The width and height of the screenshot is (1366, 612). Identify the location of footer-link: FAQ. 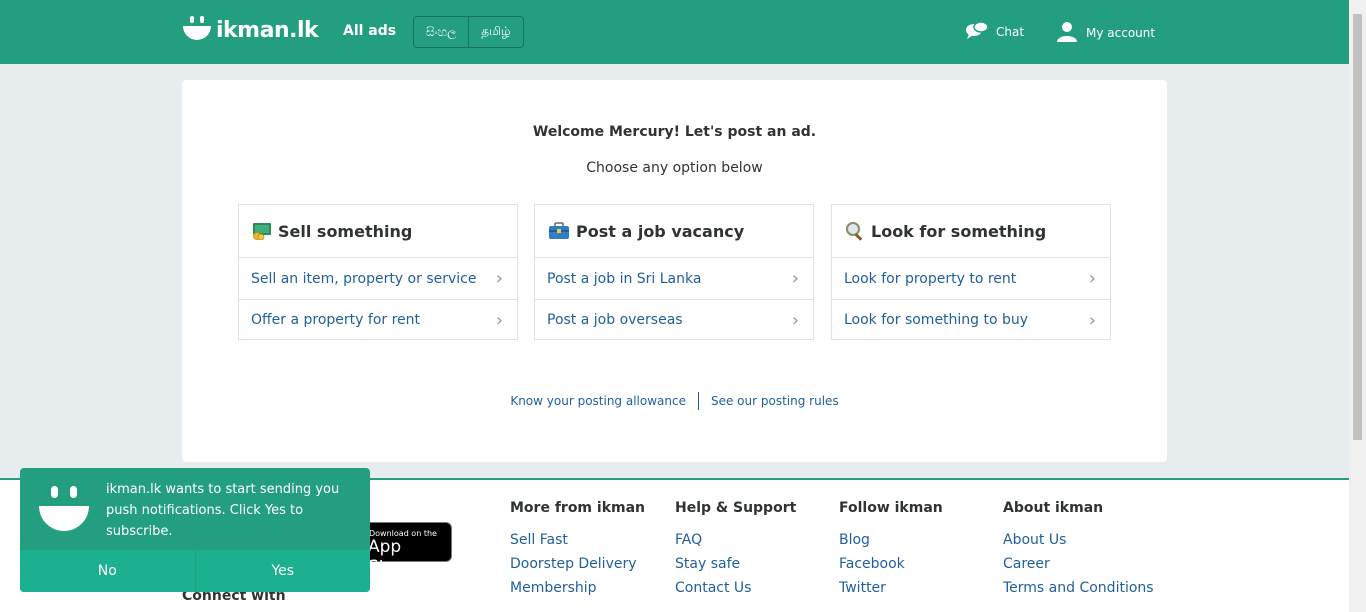
(735, 544).